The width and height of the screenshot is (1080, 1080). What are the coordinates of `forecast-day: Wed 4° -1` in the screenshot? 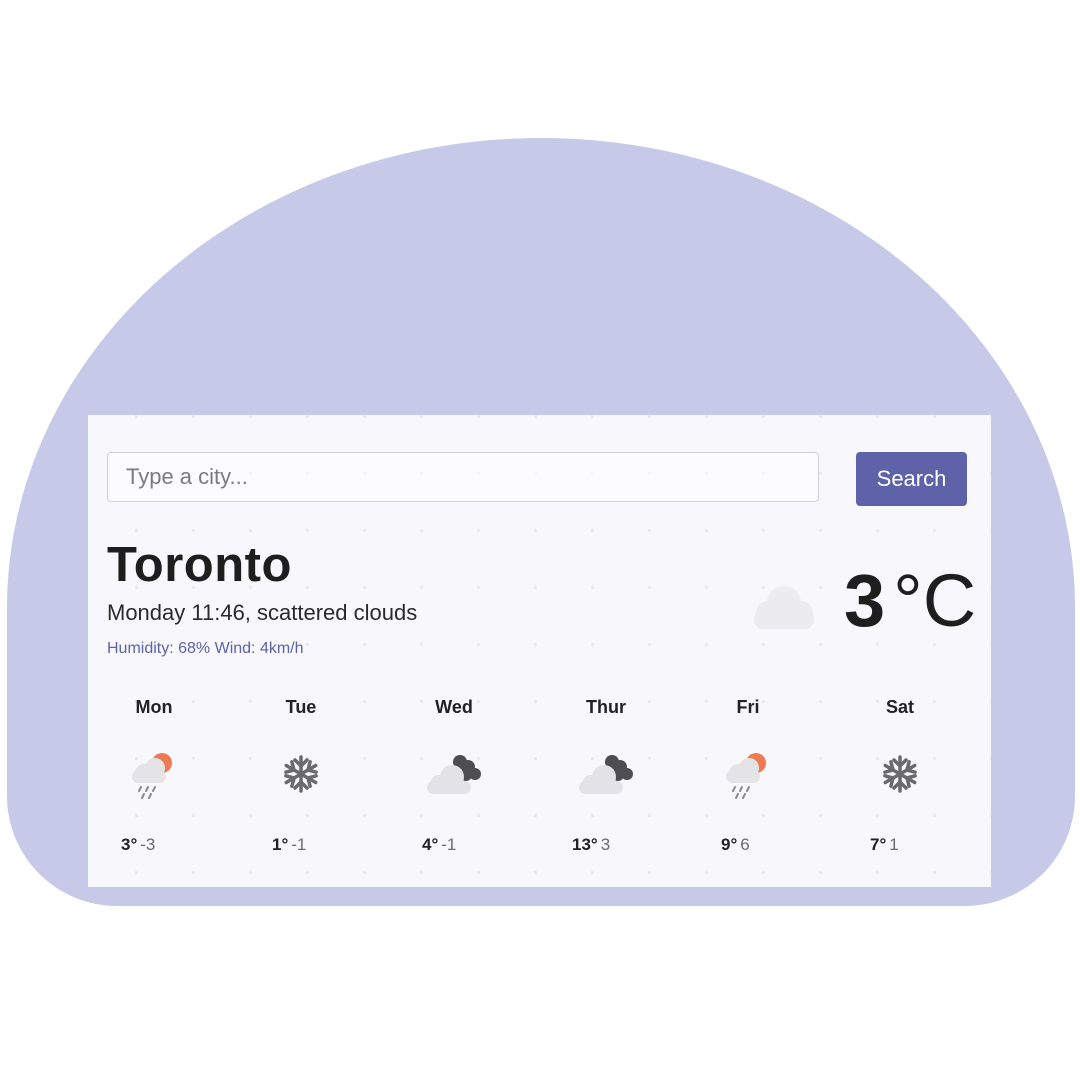 It's located at (454, 775).